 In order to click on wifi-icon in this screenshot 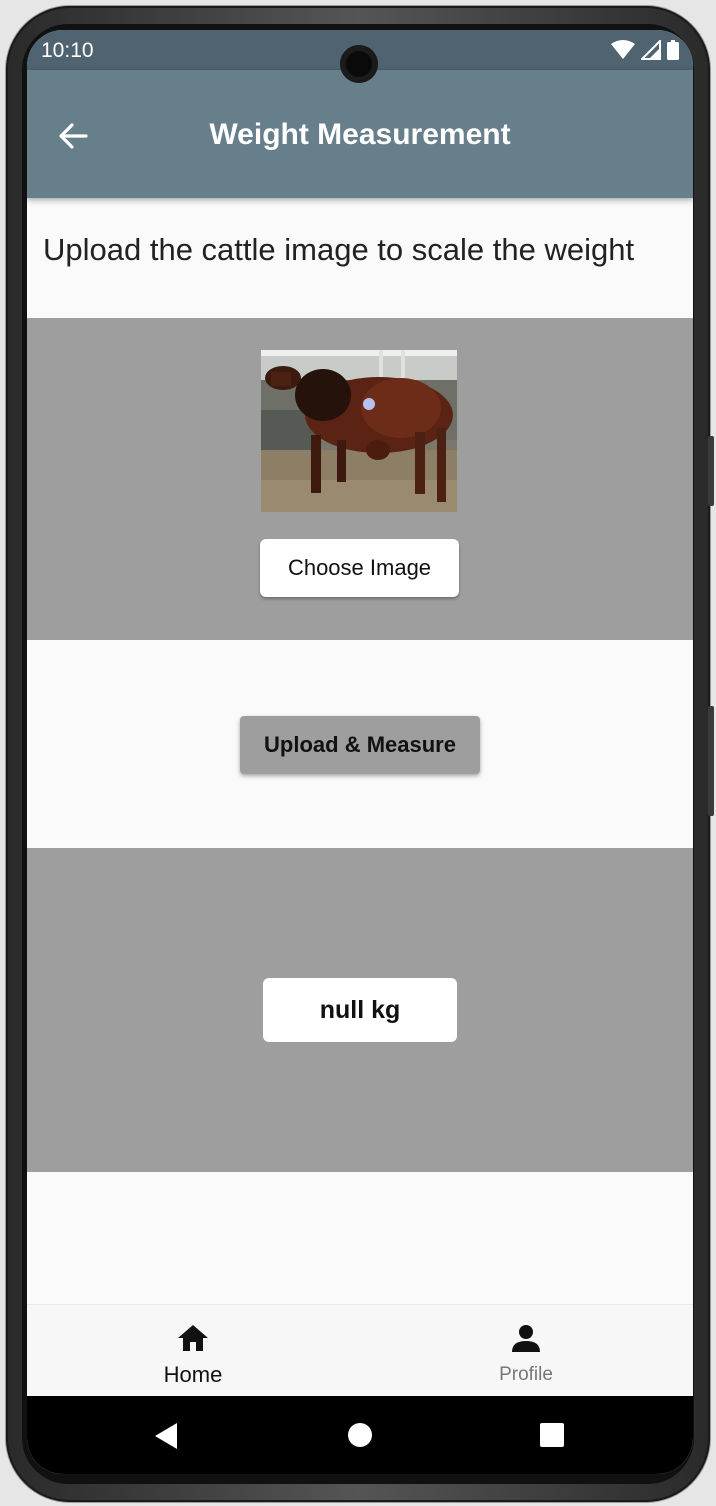, I will do `click(623, 49)`.